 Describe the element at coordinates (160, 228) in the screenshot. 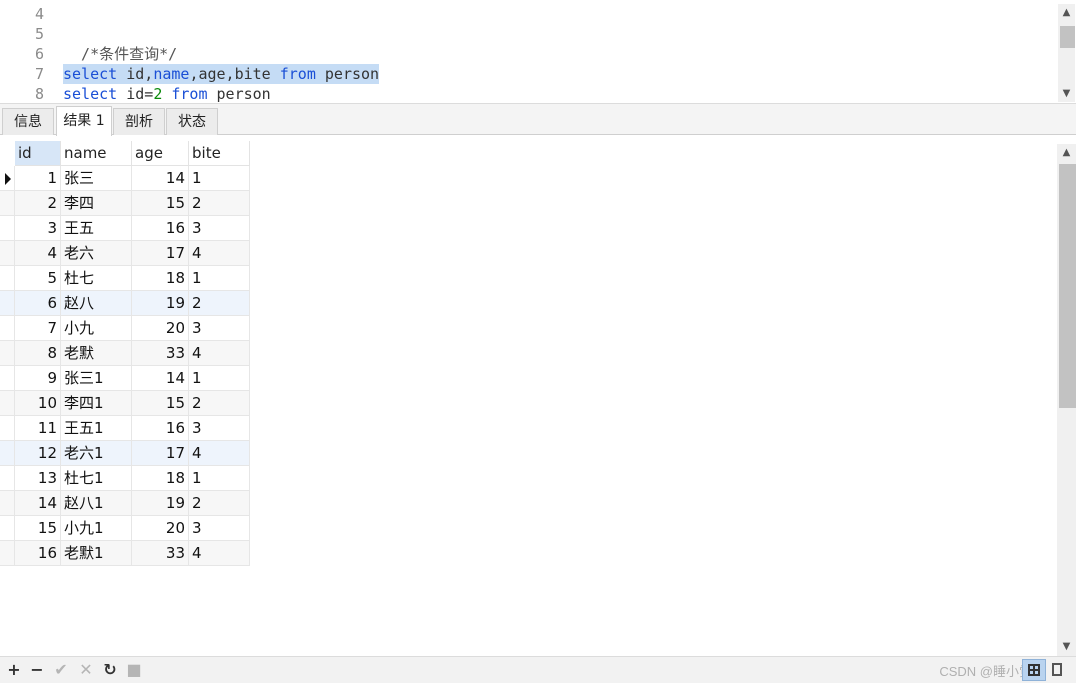

I see `cell-age: 16` at that location.